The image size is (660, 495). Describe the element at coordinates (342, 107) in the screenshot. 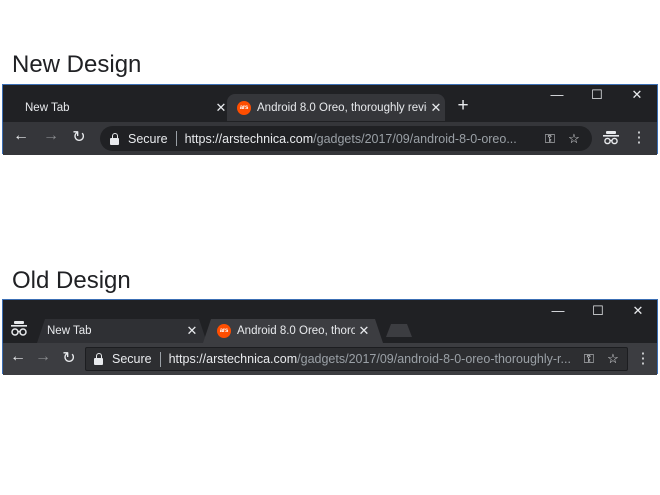

I see `tab-label: Android 8.0 Oreo, thoroughly reviewed` at that location.